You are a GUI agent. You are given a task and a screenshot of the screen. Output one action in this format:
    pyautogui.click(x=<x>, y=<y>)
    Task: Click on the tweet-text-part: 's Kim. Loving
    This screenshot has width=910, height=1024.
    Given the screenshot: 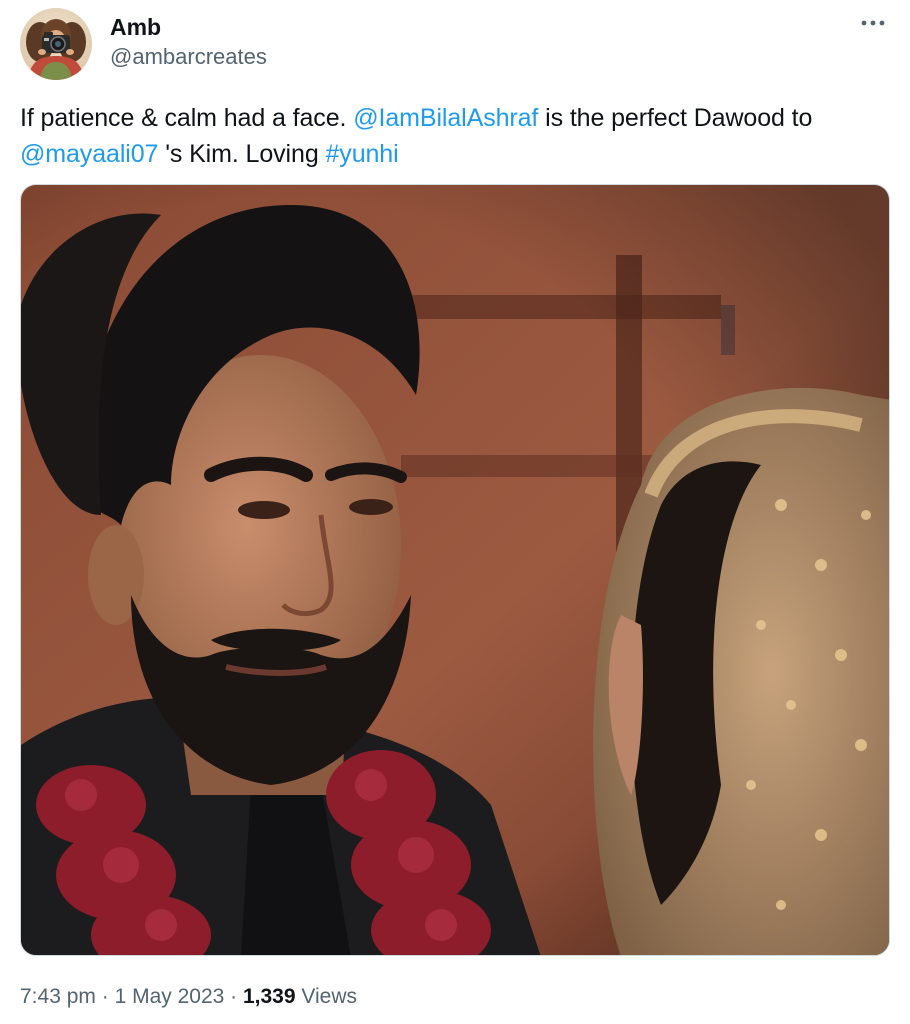 What is the action you would take?
    pyautogui.click(x=242, y=154)
    